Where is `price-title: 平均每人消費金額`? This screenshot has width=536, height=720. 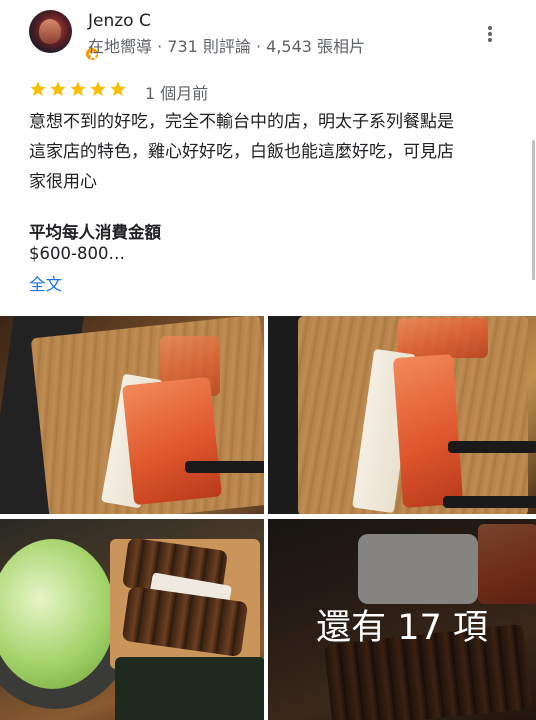 price-title: 平均每人消費金額 is located at coordinates (95, 232).